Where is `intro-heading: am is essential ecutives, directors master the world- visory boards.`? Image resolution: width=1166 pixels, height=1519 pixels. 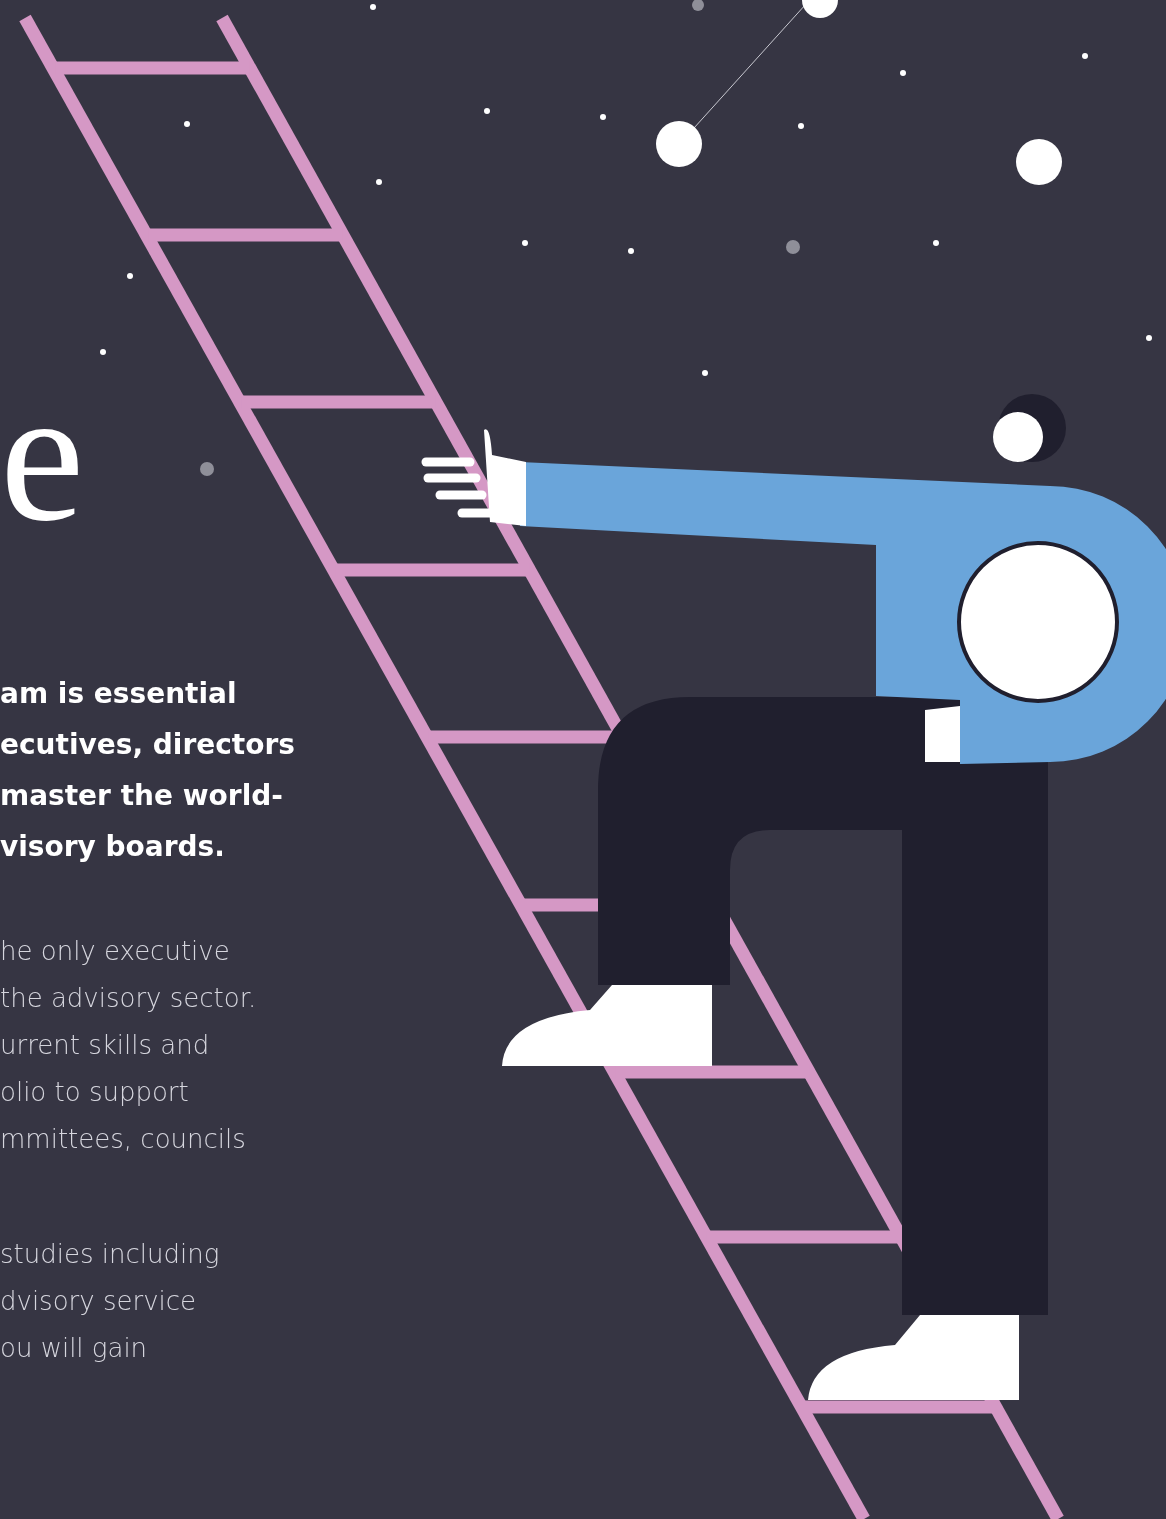 intro-heading: am is essential ecutives, directors master the world- visory boards. is located at coordinates (147, 770).